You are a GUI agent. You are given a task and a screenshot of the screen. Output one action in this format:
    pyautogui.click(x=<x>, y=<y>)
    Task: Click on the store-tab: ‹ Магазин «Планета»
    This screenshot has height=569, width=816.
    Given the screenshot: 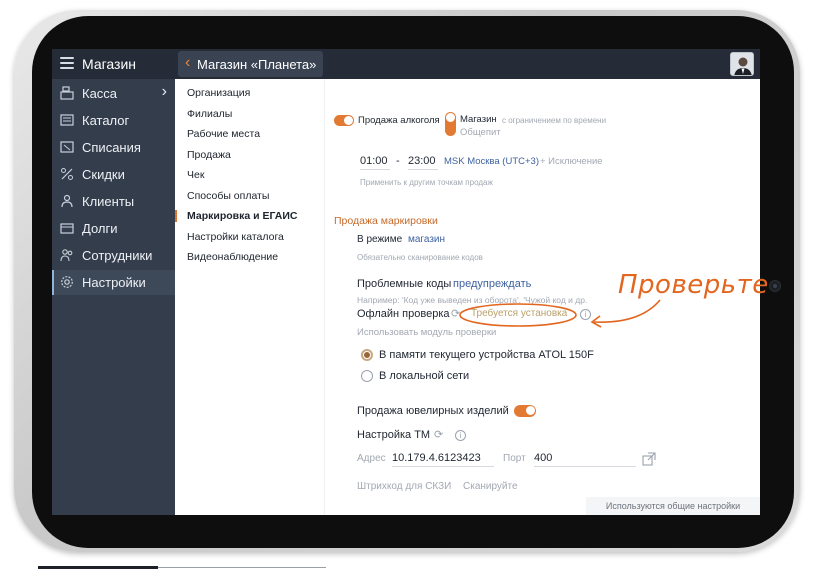 What is the action you would take?
    pyautogui.click(x=250, y=64)
    